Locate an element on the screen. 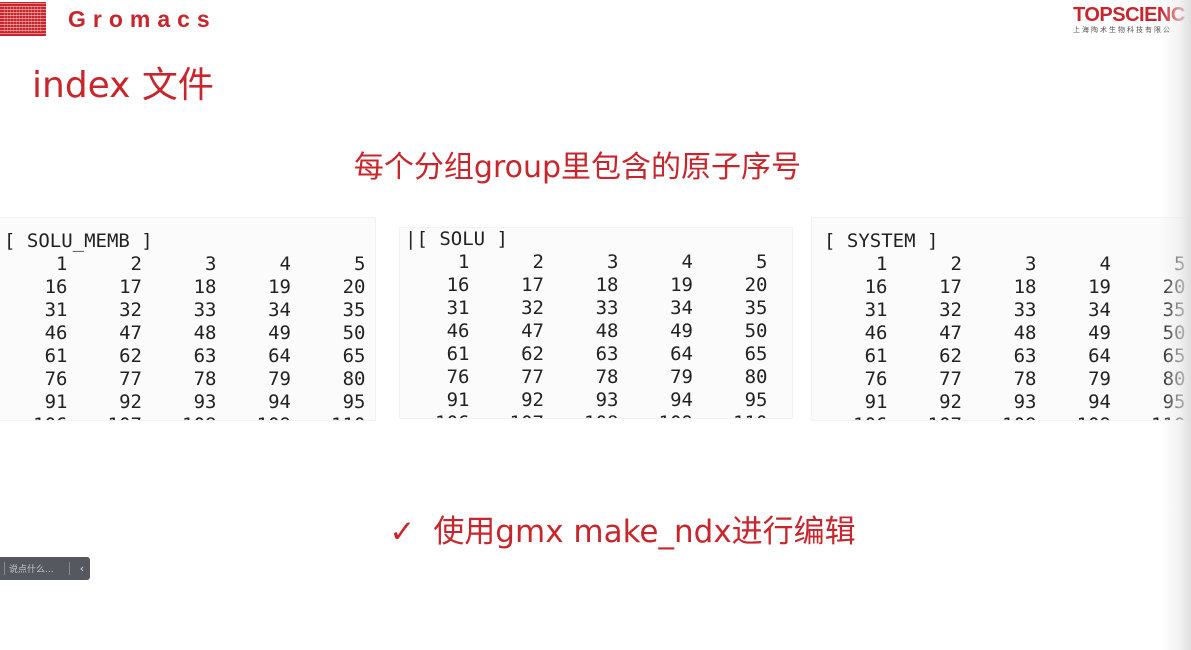 The height and width of the screenshot is (650, 1191). bullet-point: ✓ 使用gmx make_ndx进行编辑 is located at coordinates (595, 528).